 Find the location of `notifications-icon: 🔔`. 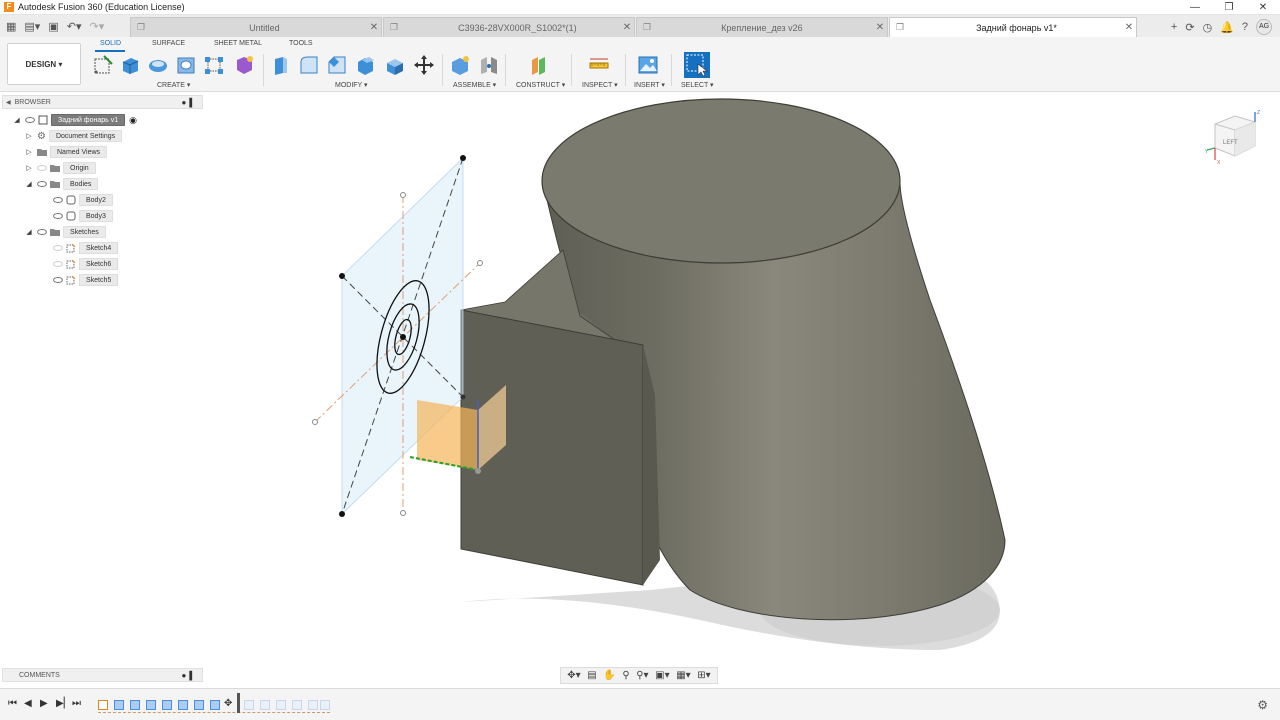

notifications-icon: 🔔 is located at coordinates (1227, 27).